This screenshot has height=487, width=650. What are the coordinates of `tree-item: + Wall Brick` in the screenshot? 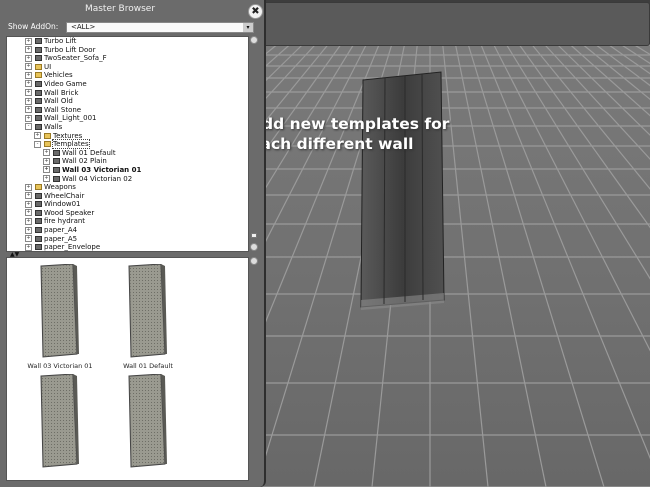 It's located at (127, 93).